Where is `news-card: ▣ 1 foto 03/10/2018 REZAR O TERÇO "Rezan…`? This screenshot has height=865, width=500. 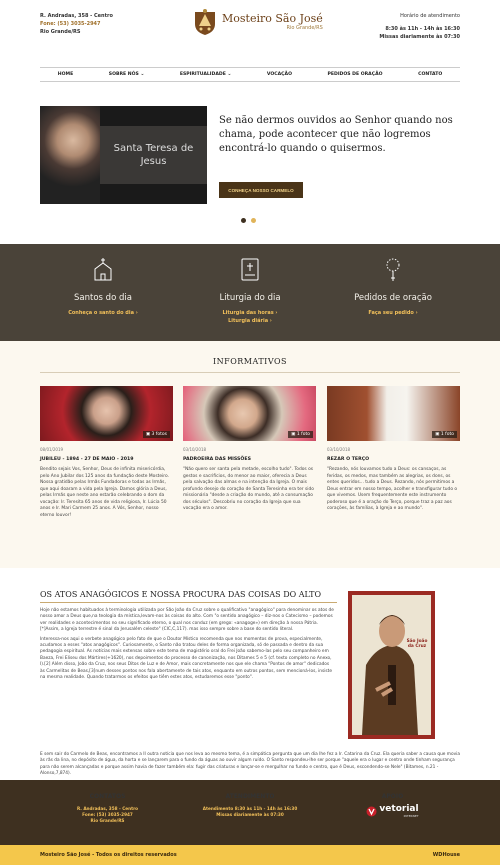 news-card: ▣ 1 foto 03/10/2018 REZAR O TERÇO "Rezan… is located at coordinates (393, 449).